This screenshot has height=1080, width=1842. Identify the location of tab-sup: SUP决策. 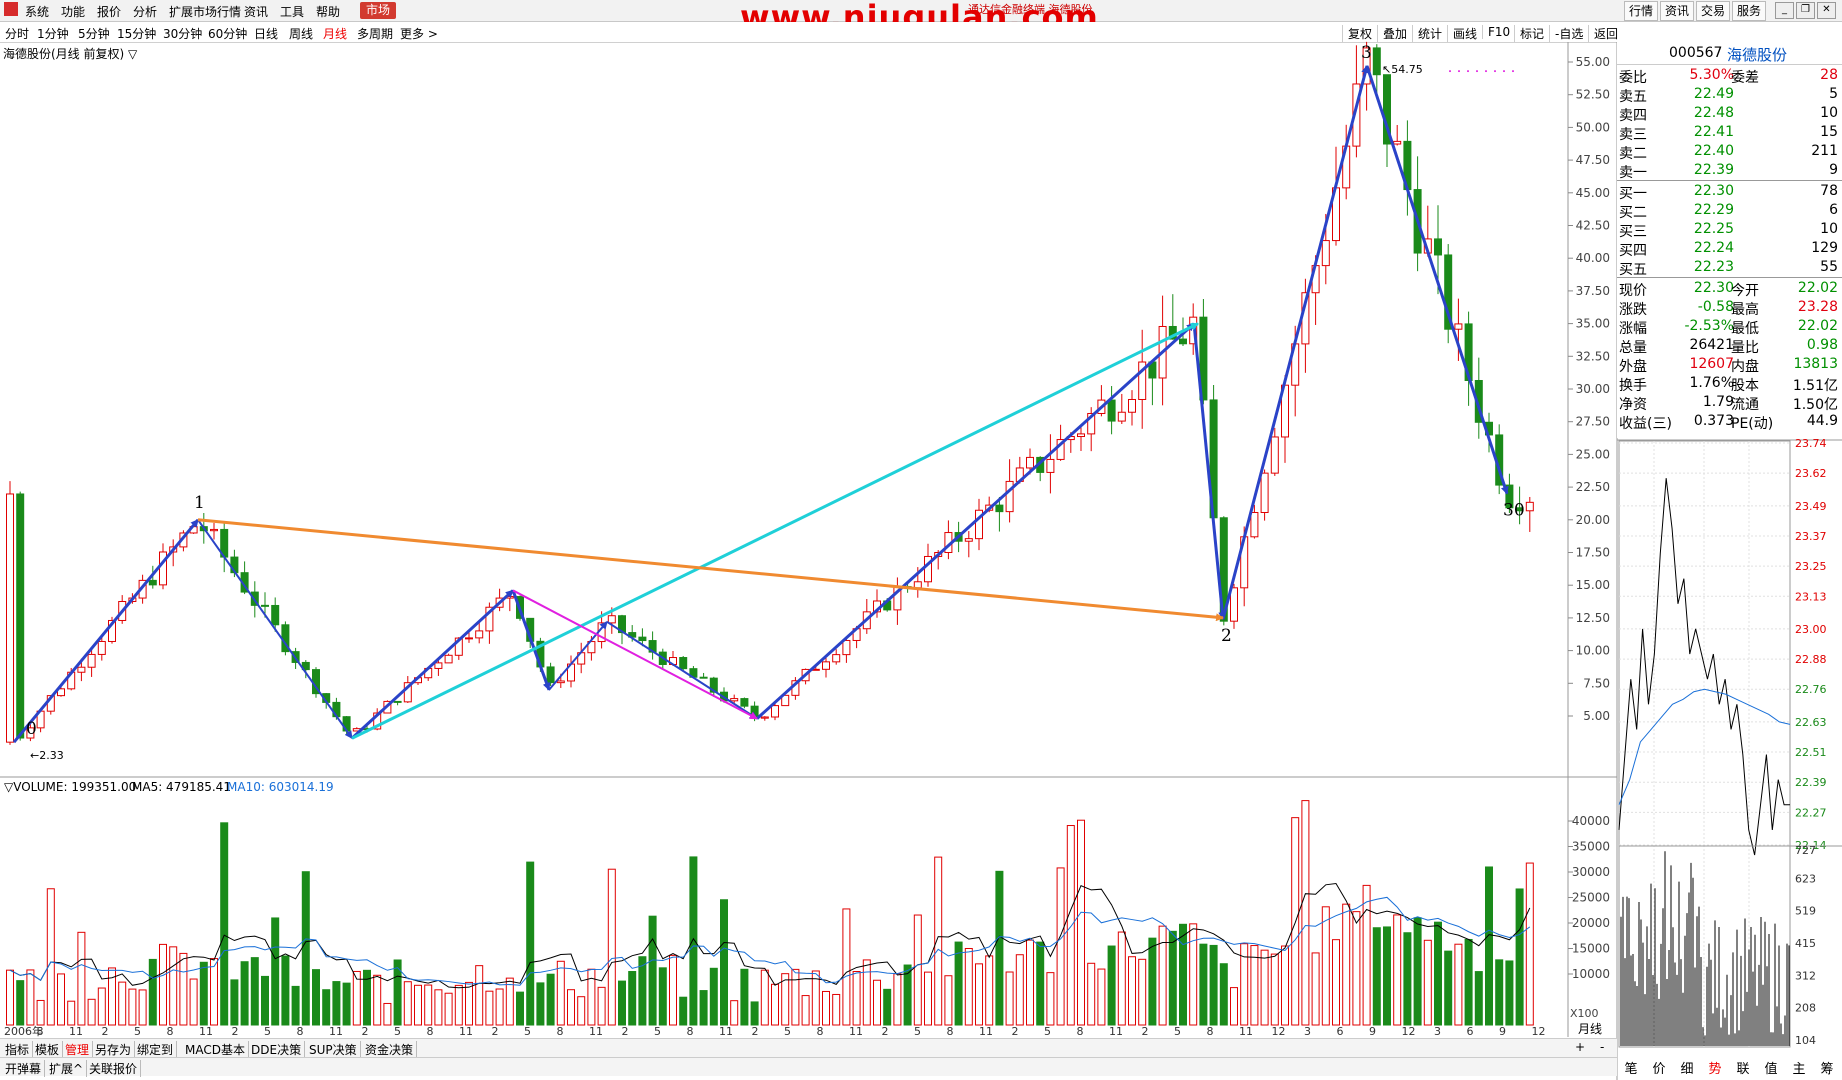
(333, 1049).